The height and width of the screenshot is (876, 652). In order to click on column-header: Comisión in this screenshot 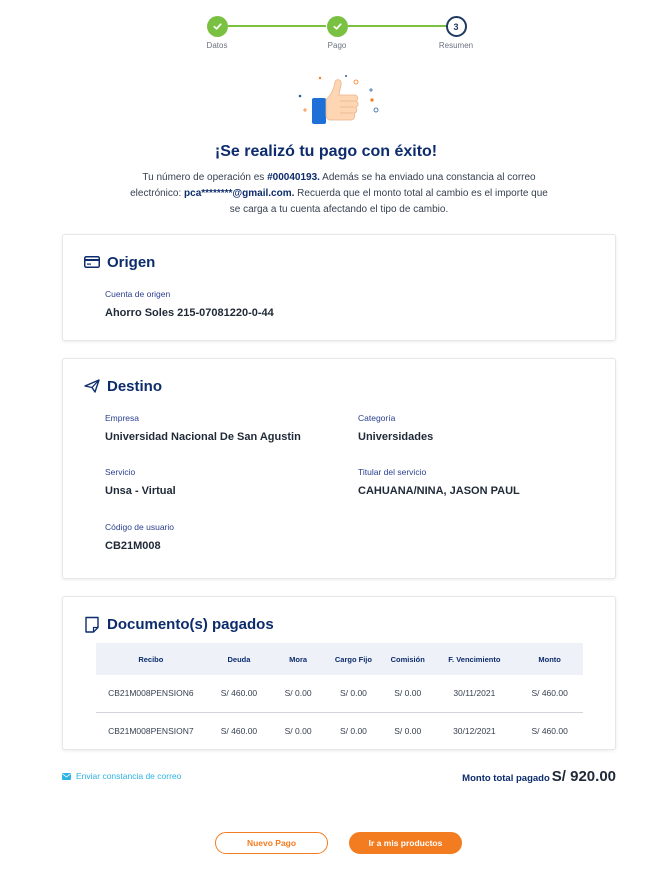, I will do `click(407, 659)`.